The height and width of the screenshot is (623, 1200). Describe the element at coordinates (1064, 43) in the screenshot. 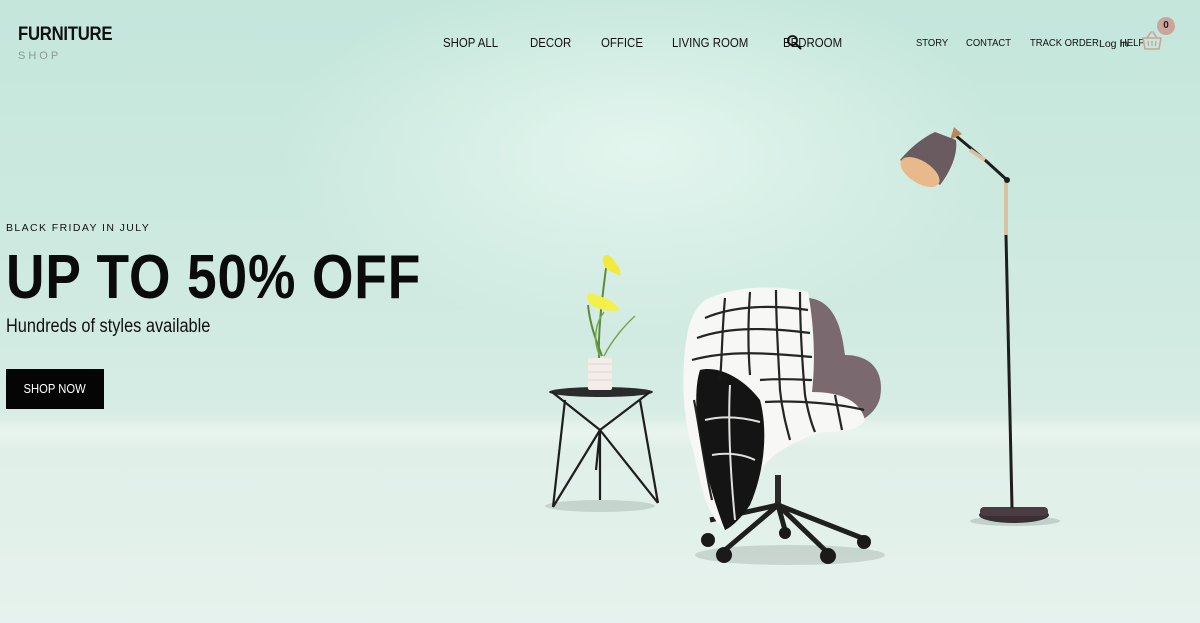

I see `nav-track-order: TRACK ORDER` at that location.